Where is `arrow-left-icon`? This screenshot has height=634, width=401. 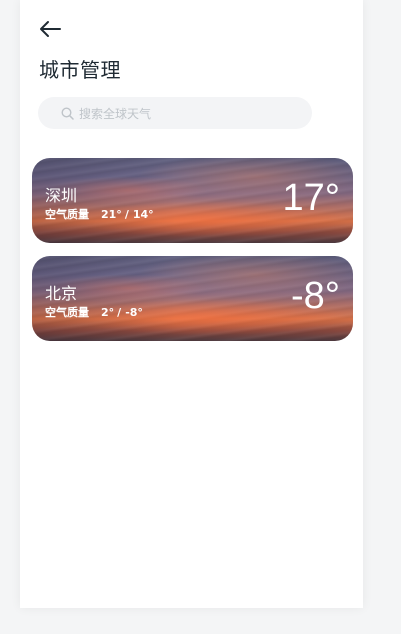
arrow-left-icon is located at coordinates (50, 29).